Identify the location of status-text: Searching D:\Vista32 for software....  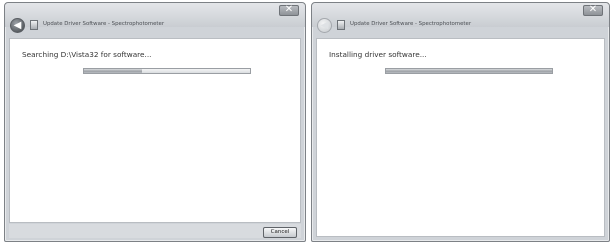
(87, 54).